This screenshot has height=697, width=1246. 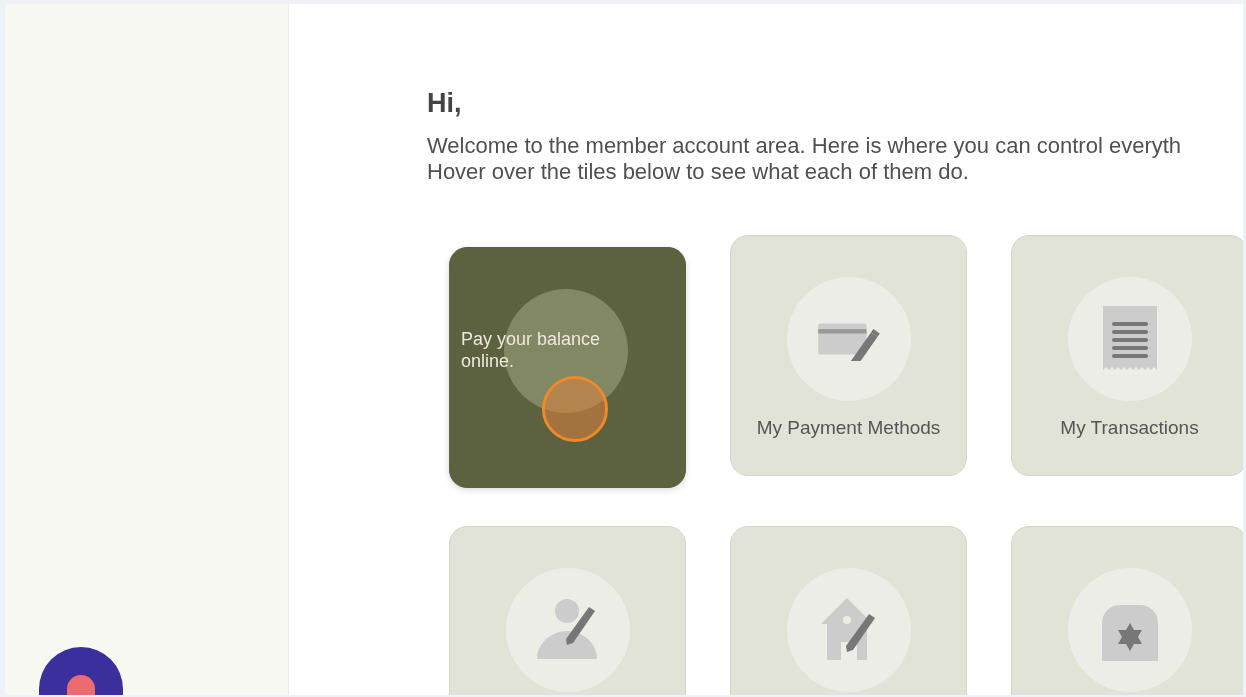 I want to click on intro-text: Hover over the tiles below to see what each of them do., so click(x=698, y=172).